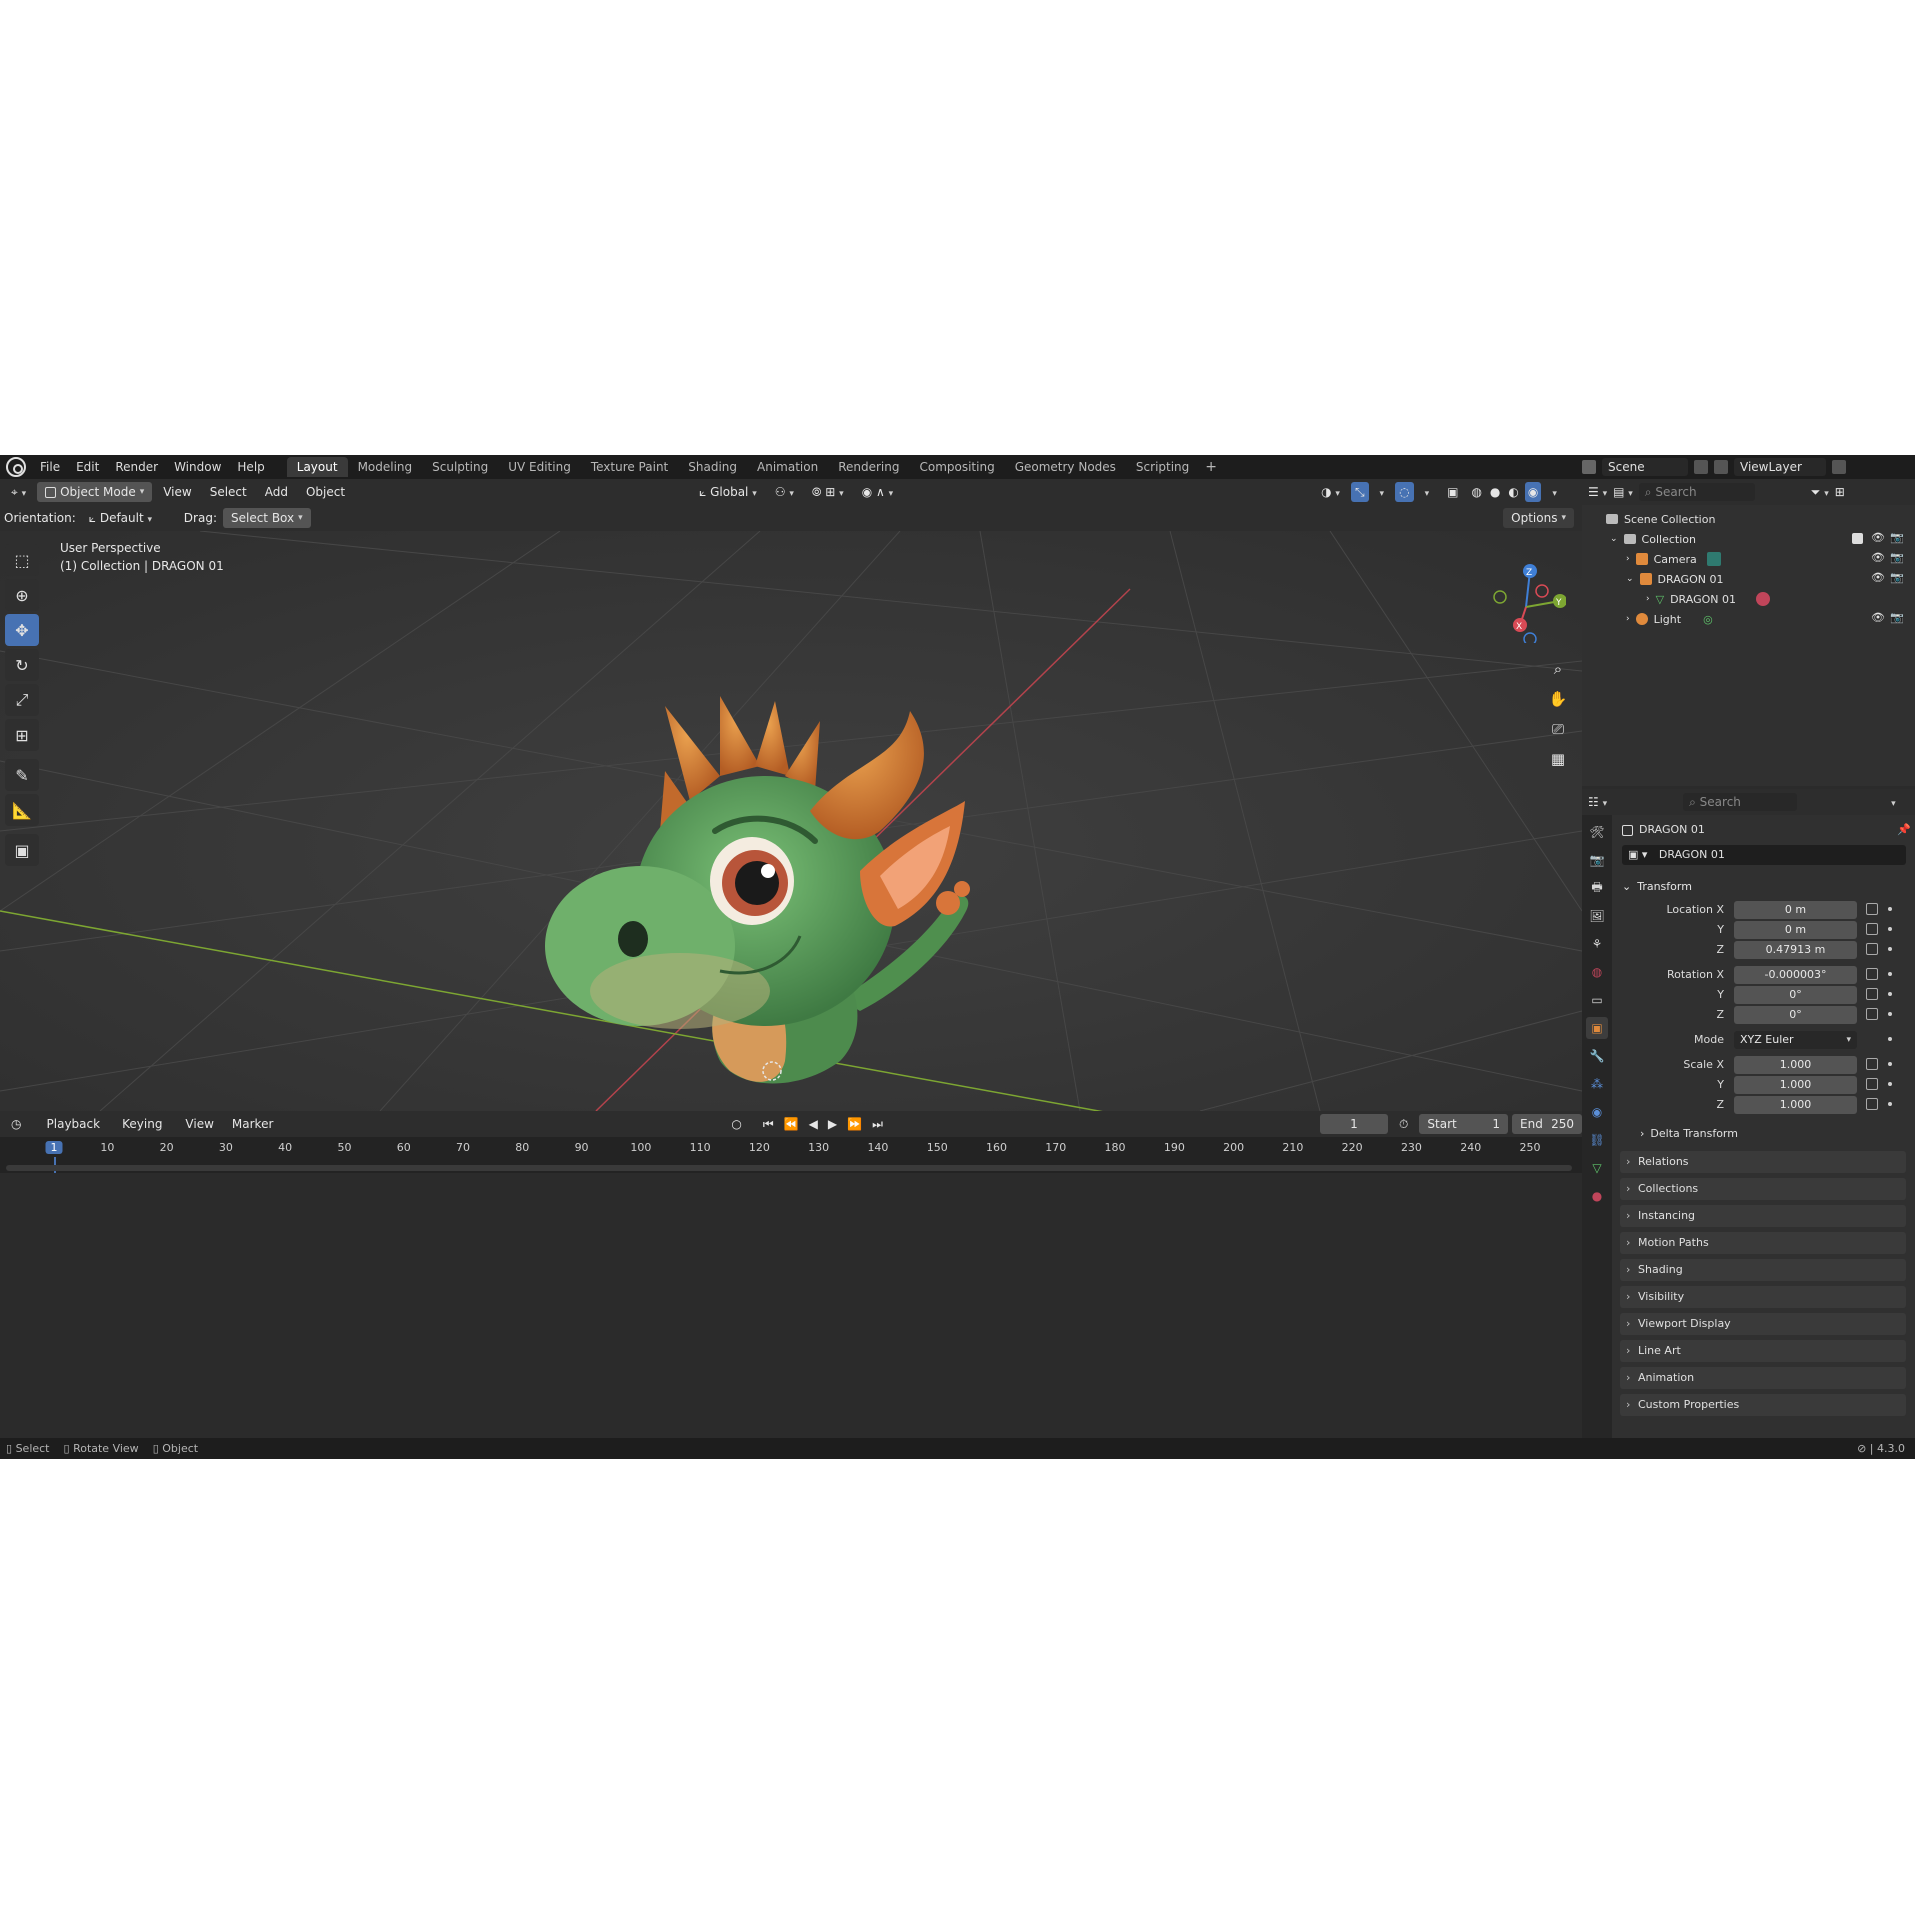 This screenshot has height=1915, width=1915. I want to click on menu-edit: Edit, so click(87, 467).